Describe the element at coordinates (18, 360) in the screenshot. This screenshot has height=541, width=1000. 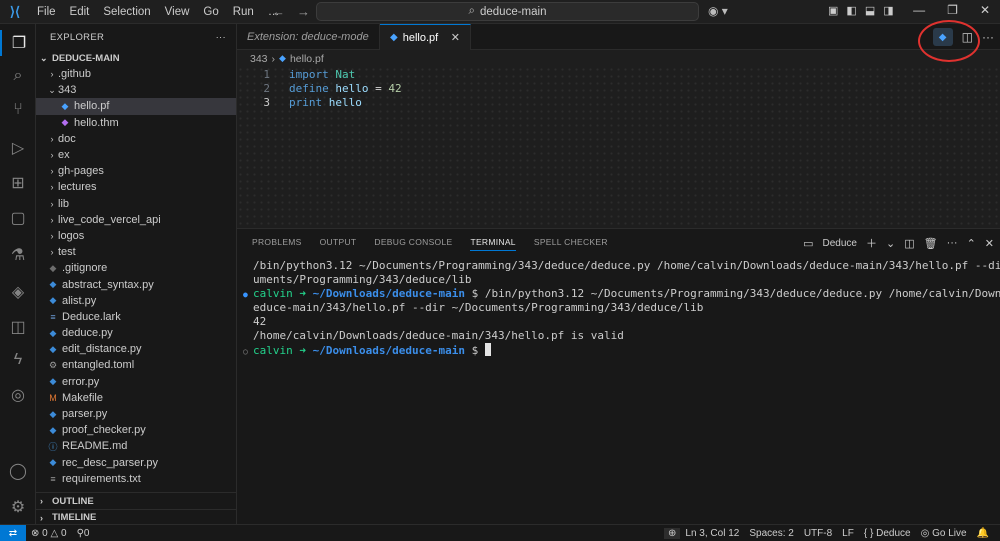
I see `lightning-icon: ϟ` at that location.